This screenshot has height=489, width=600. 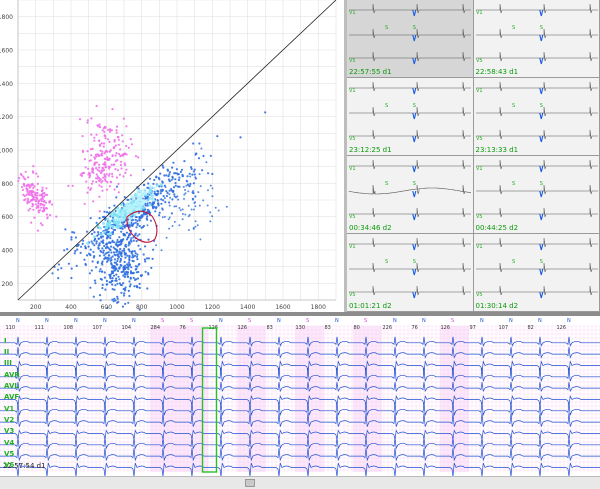 What do you see at coordinates (40, 328) in the screenshot?
I see `rr-interval-label: 111` at bounding box center [40, 328].